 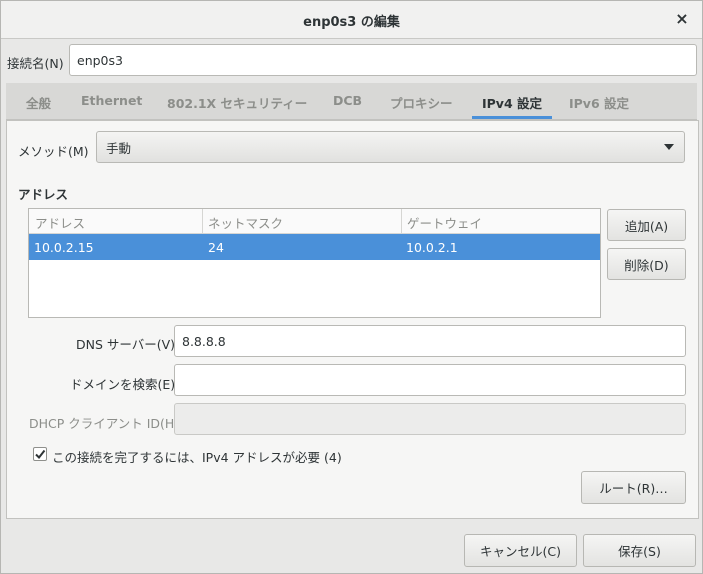 I want to click on cell-gateway: 10.0.2.1, so click(x=432, y=247).